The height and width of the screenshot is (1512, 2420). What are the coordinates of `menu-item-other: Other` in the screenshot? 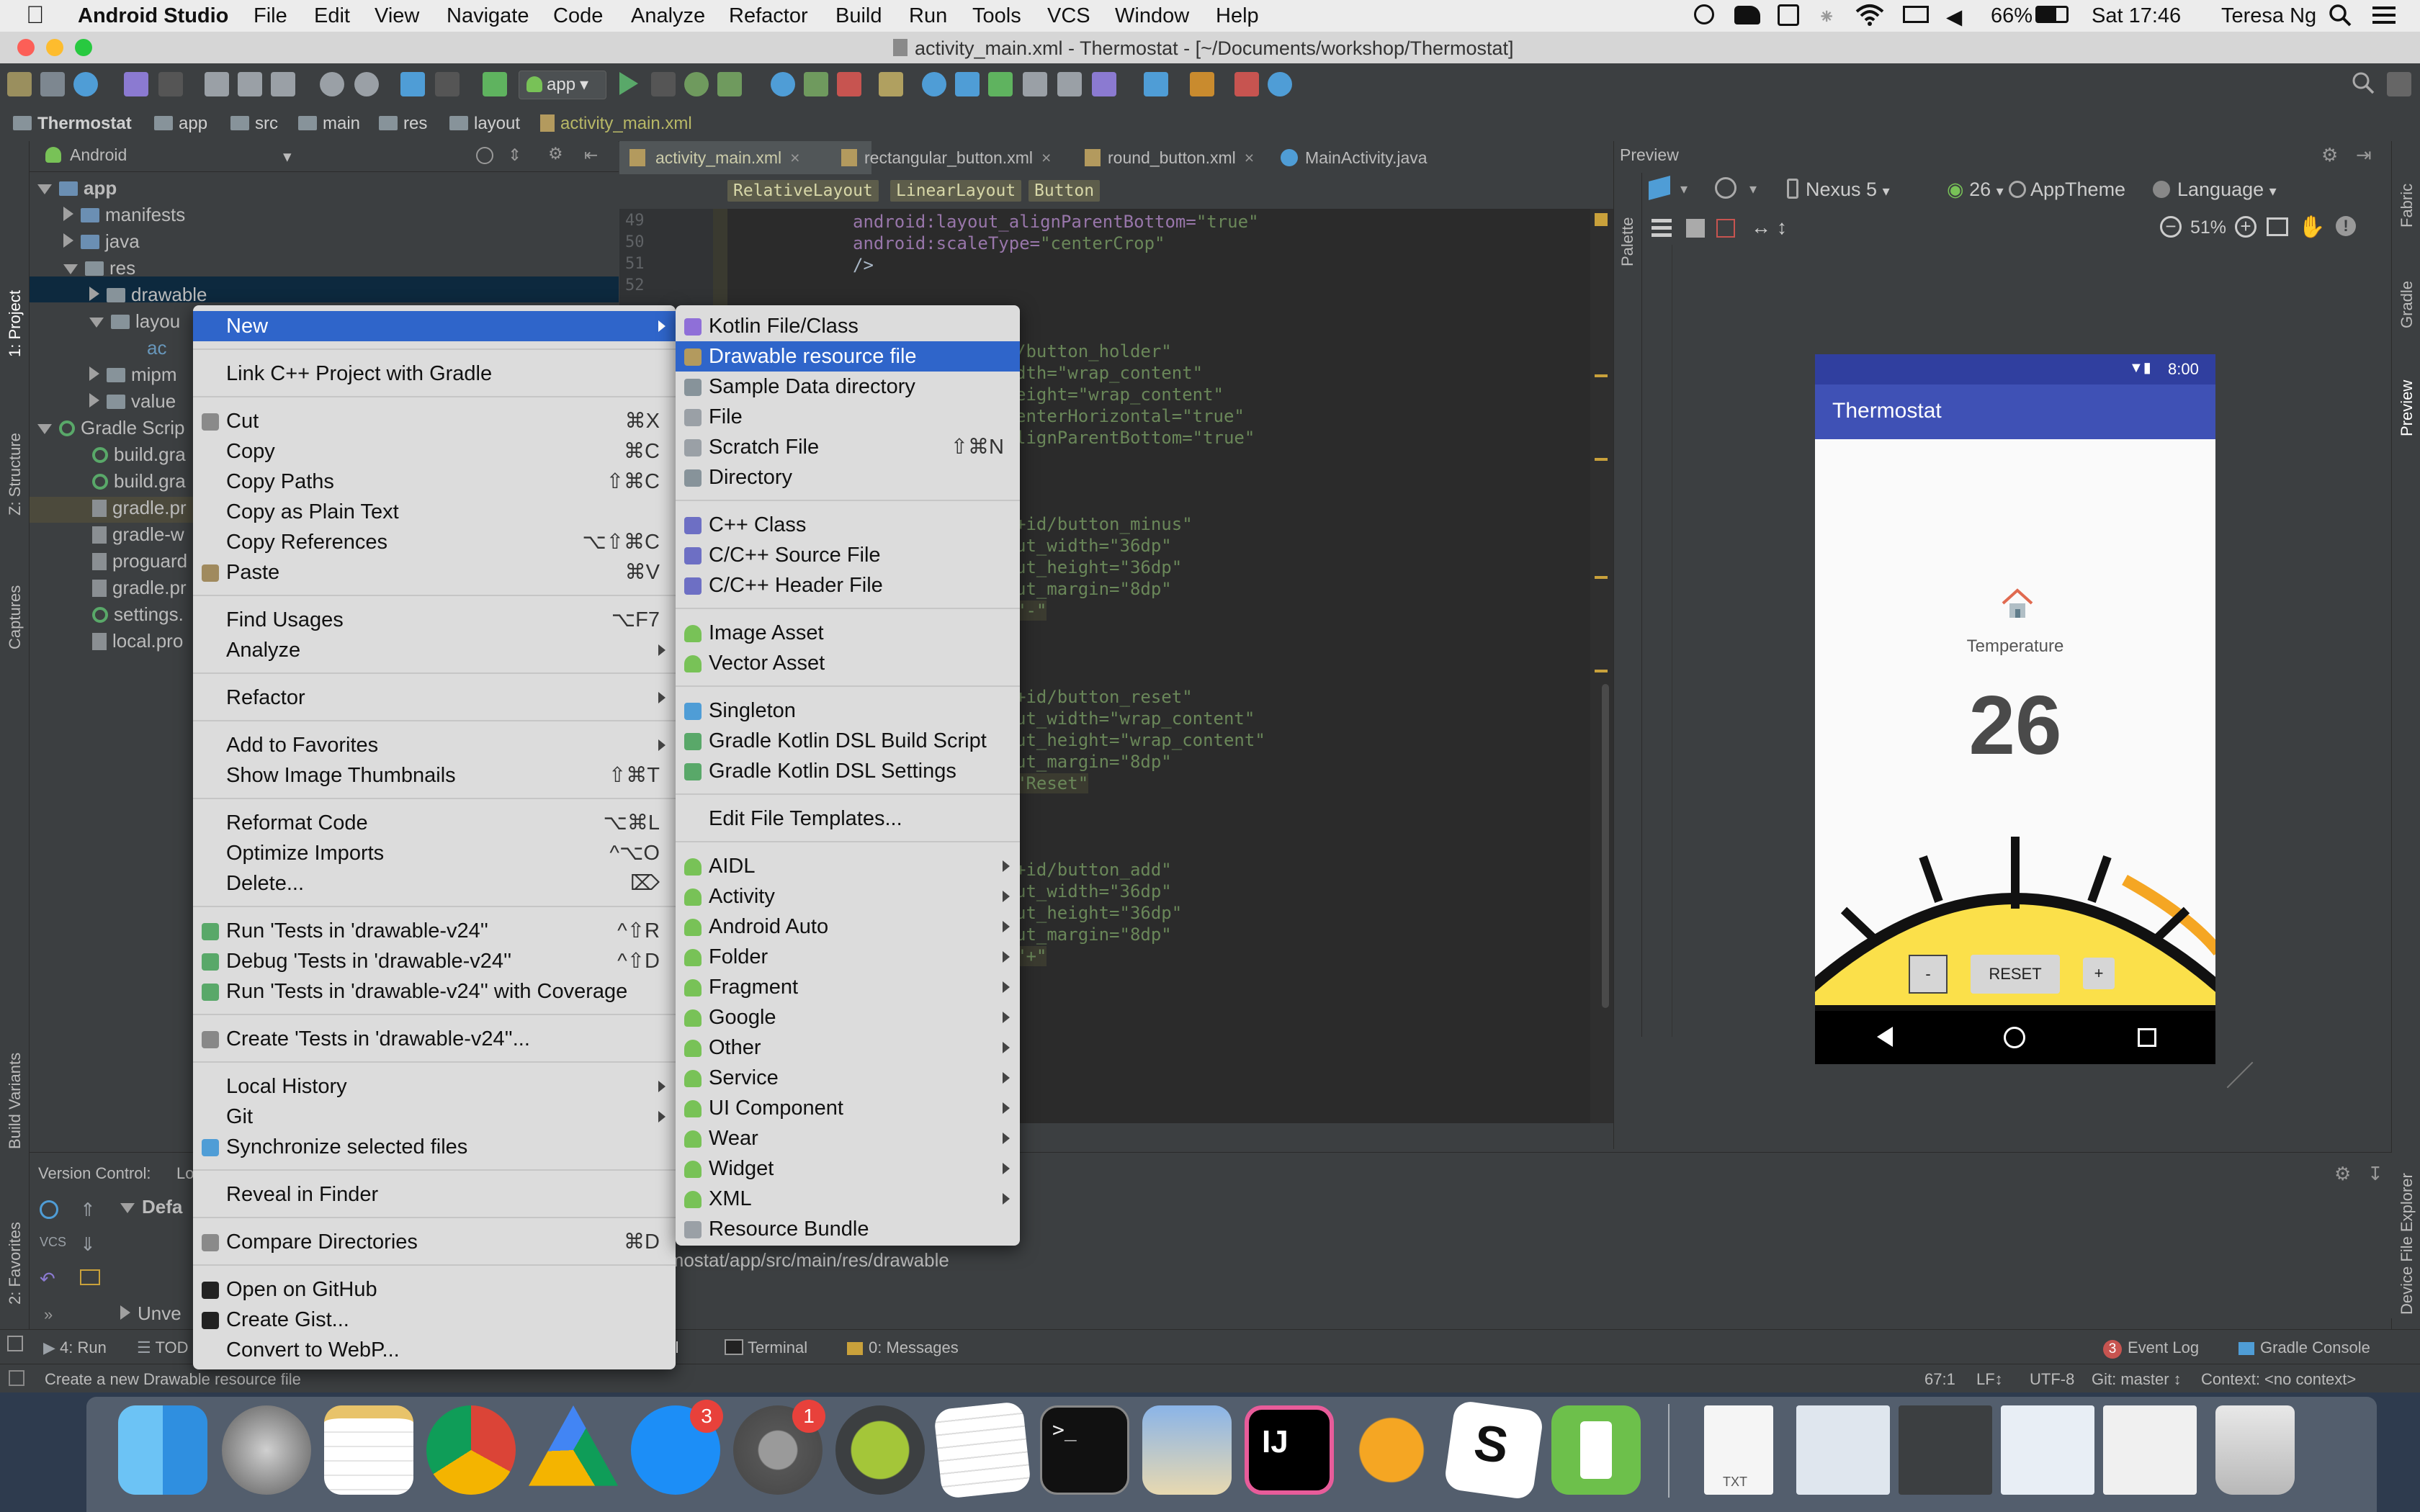 It's located at (848, 1047).